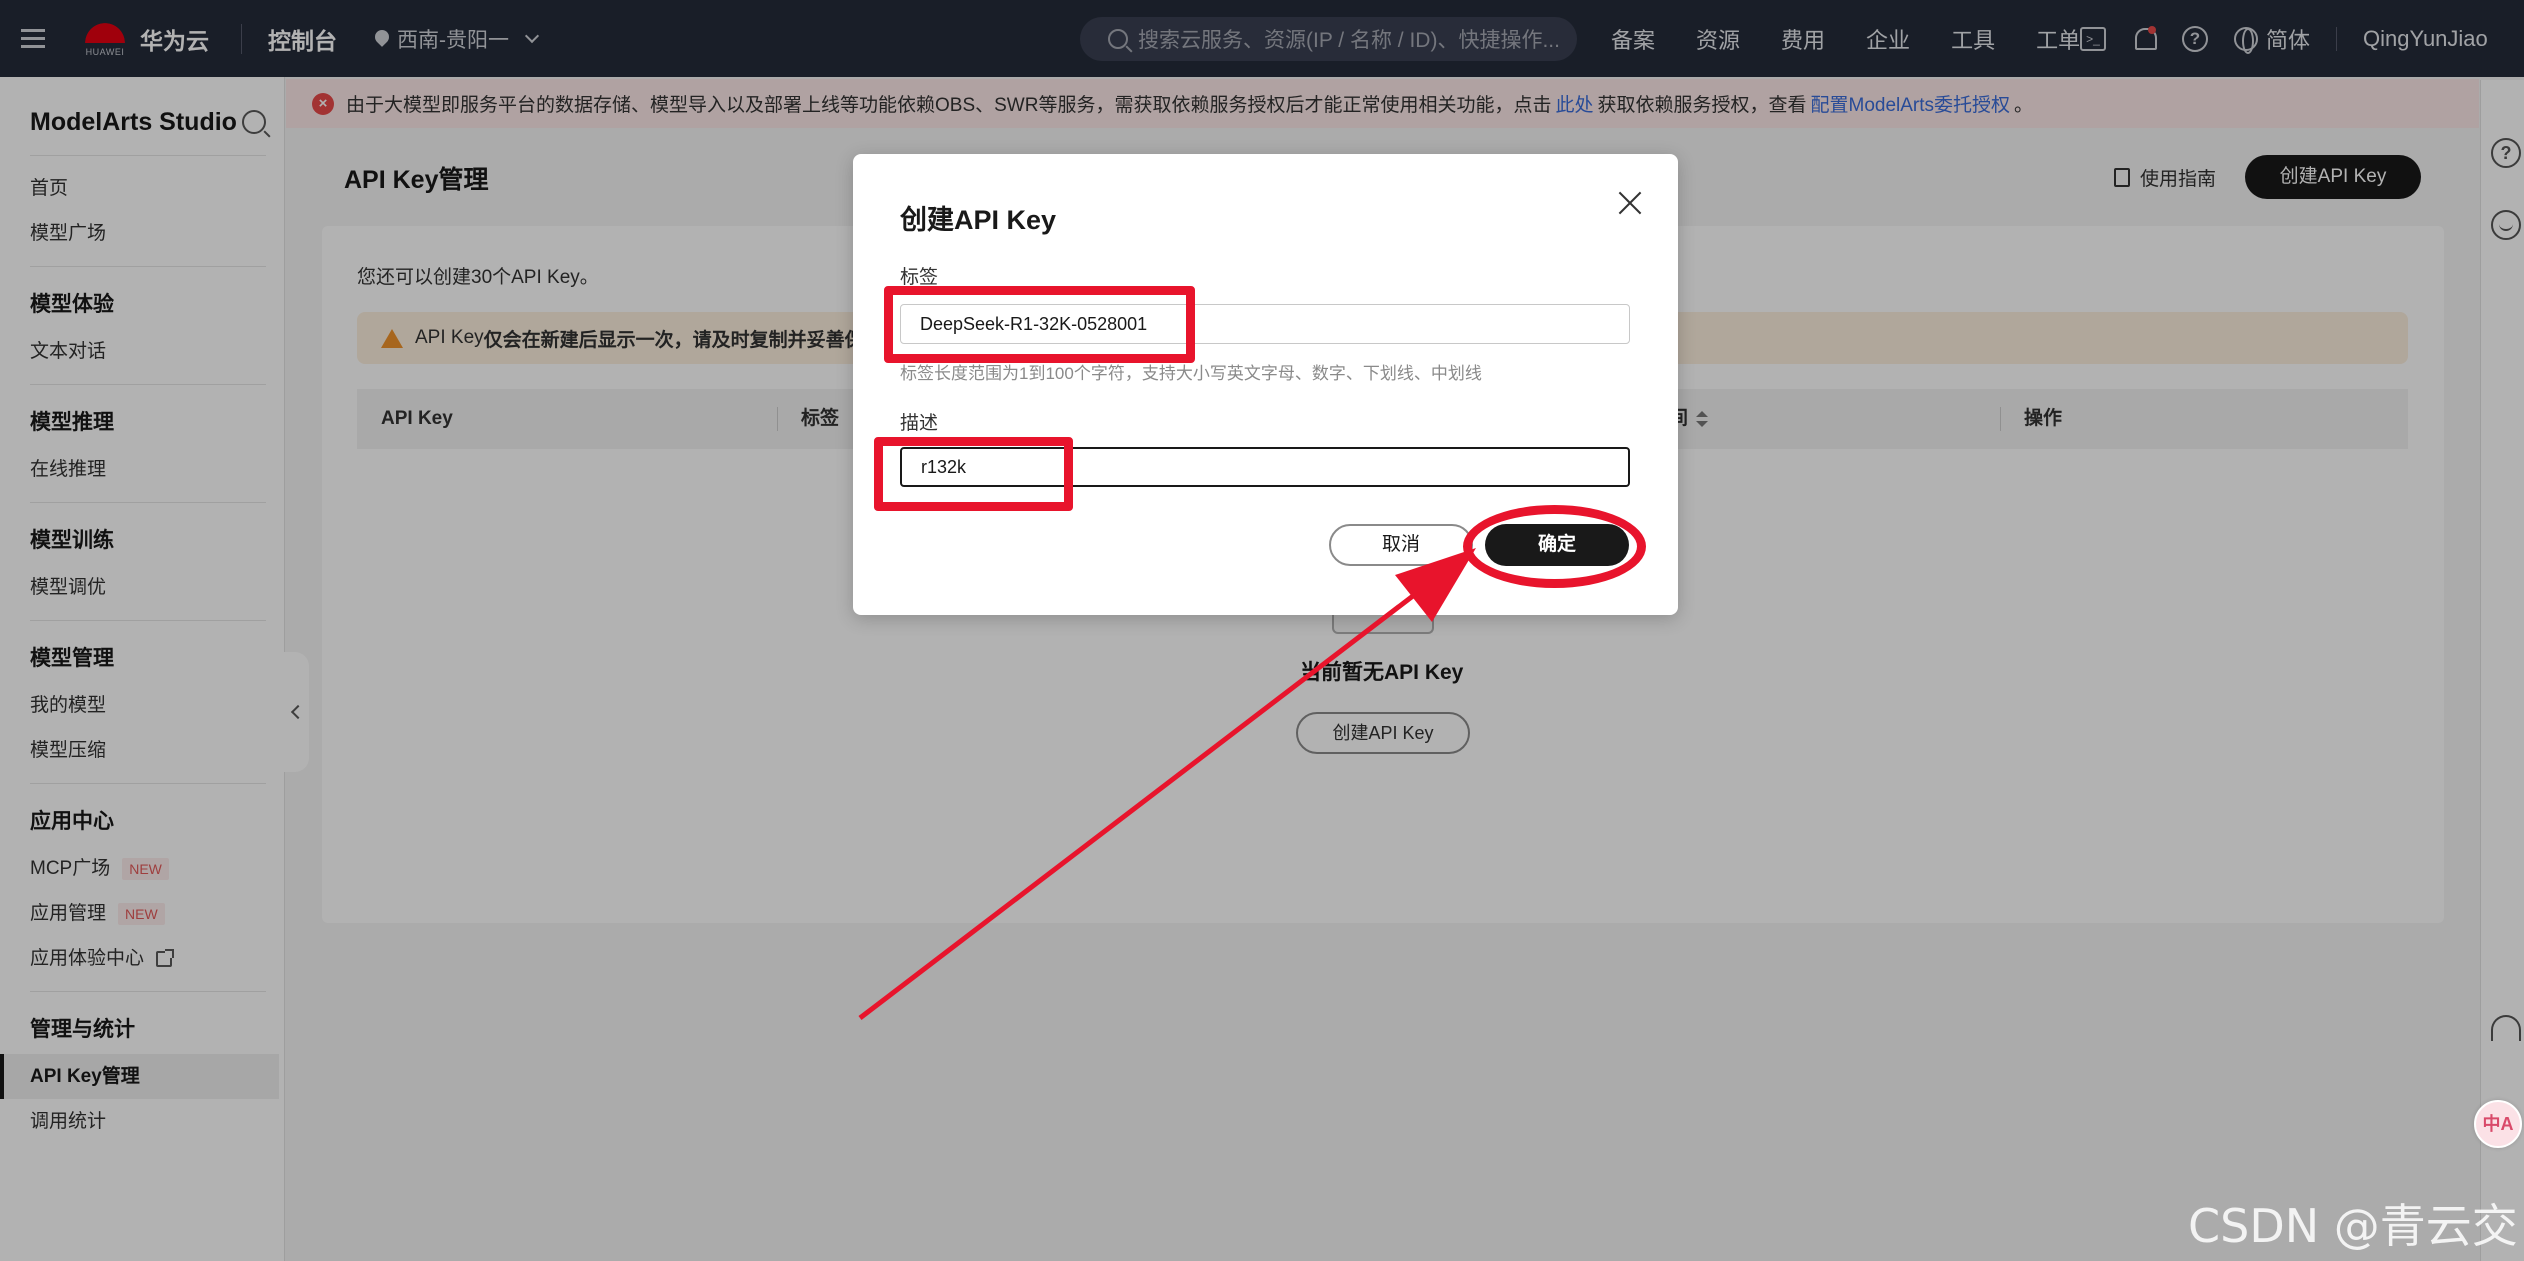 This screenshot has height=1261, width=2524. Describe the element at coordinates (2498, 1124) in the screenshot. I see `translate-icon: 中A` at that location.